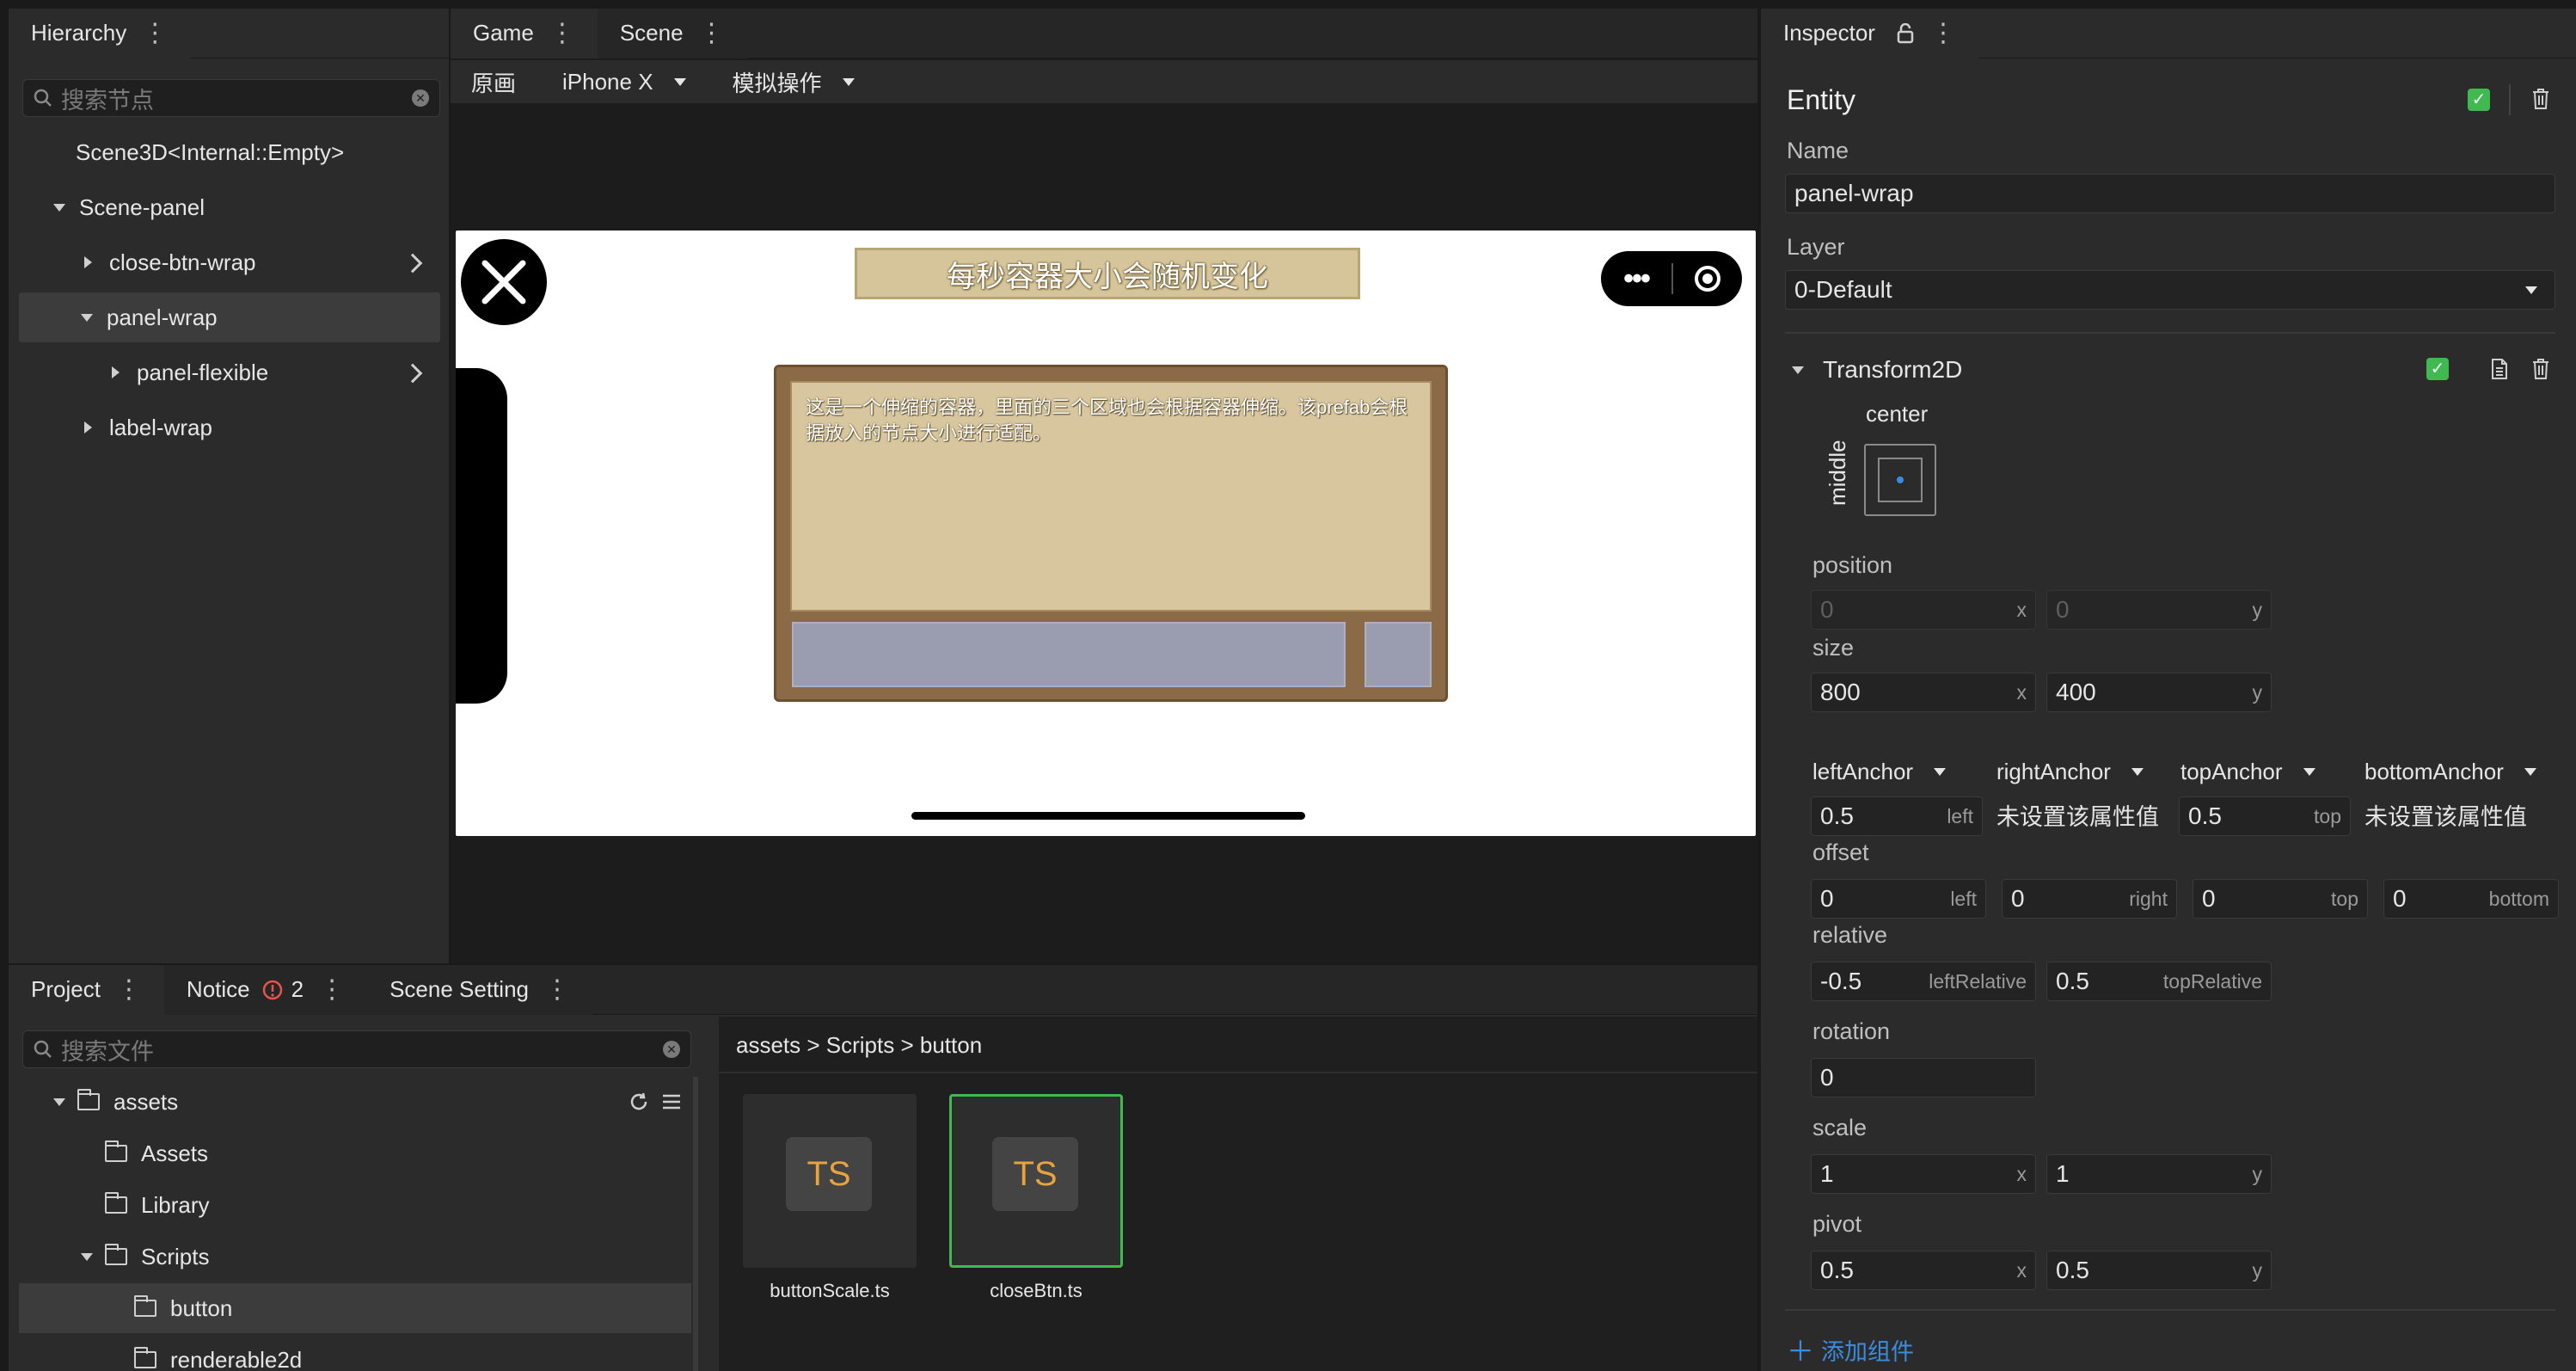  I want to click on layer-select: 0-Default, so click(2170, 290).